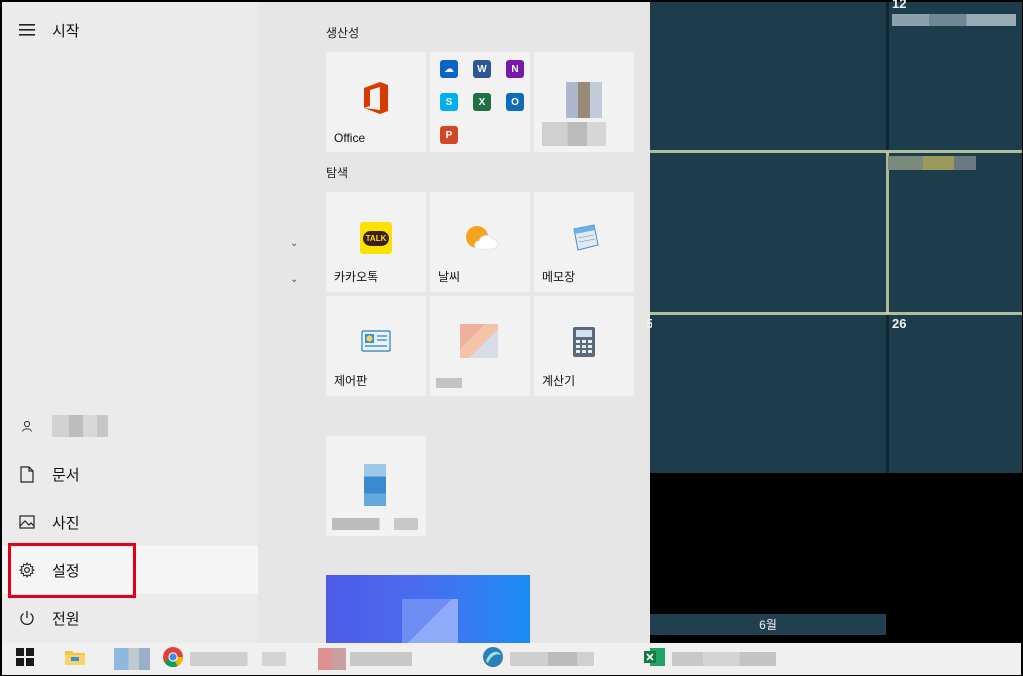 This screenshot has width=1023, height=676. I want to click on control-panel-icon, so click(376, 342).